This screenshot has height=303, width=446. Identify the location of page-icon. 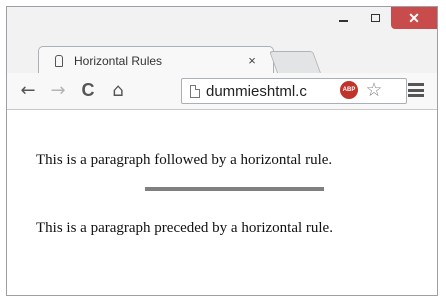
(195, 91).